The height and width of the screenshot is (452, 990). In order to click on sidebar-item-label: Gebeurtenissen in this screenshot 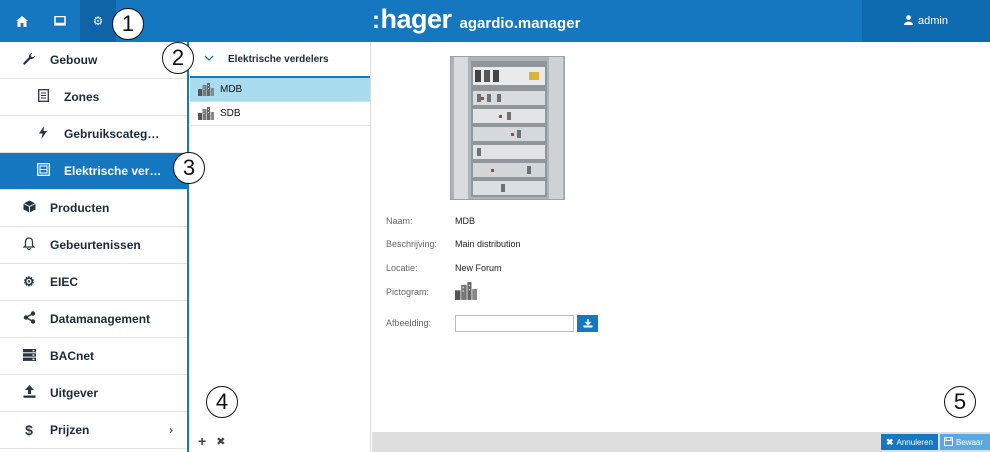, I will do `click(95, 245)`.